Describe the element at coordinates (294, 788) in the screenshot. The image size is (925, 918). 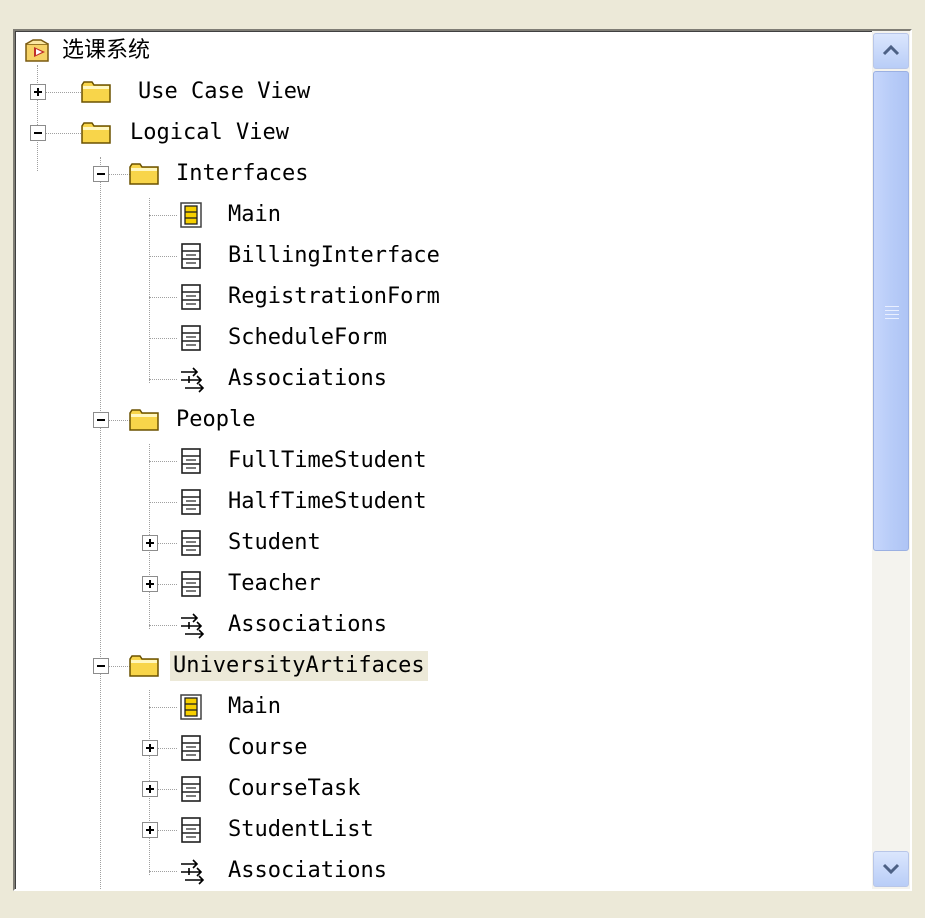
I see `tree-item-label: CourseTask` at that location.